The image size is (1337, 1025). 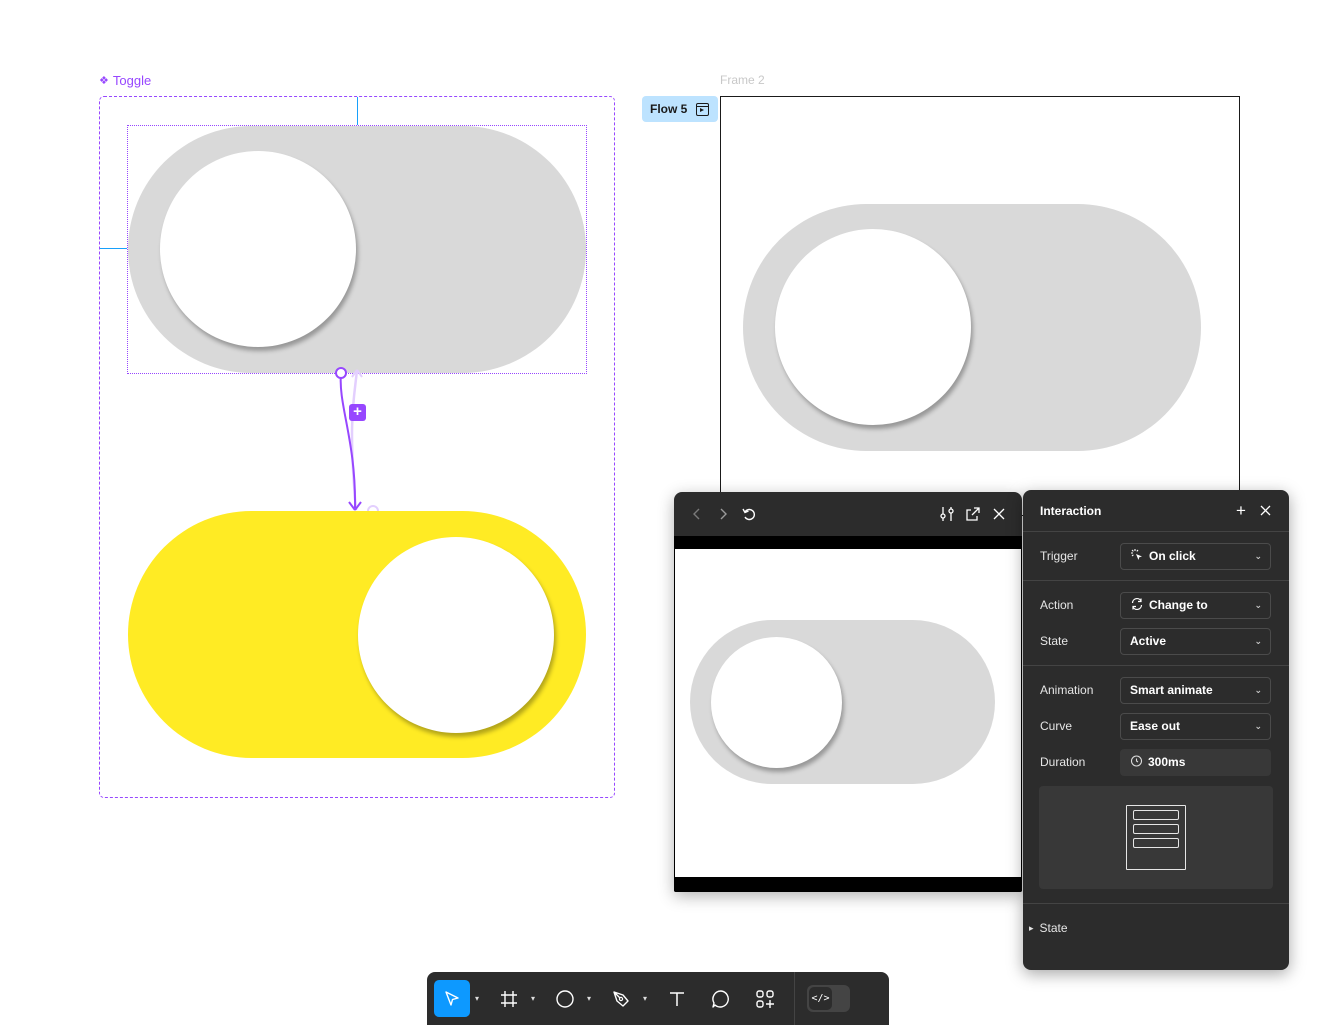 I want to click on text-tool, so click(x=677, y=998).